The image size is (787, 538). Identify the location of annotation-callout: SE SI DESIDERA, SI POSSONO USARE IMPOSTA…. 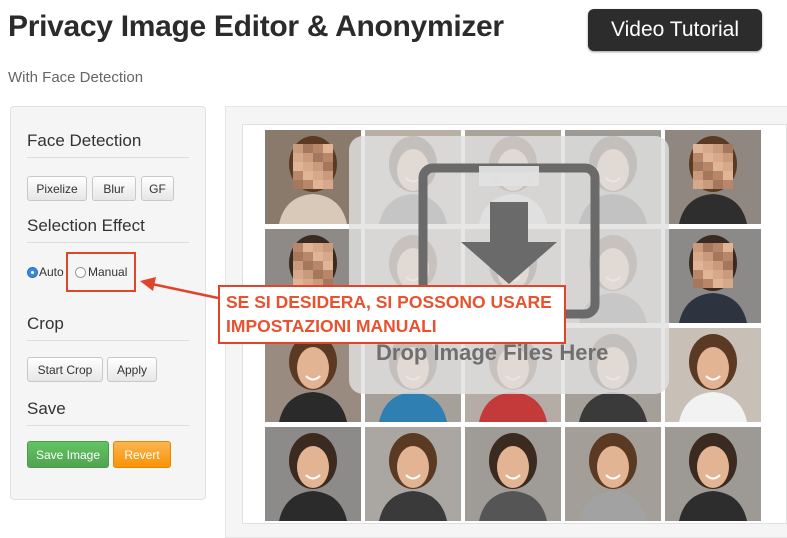
(392, 314).